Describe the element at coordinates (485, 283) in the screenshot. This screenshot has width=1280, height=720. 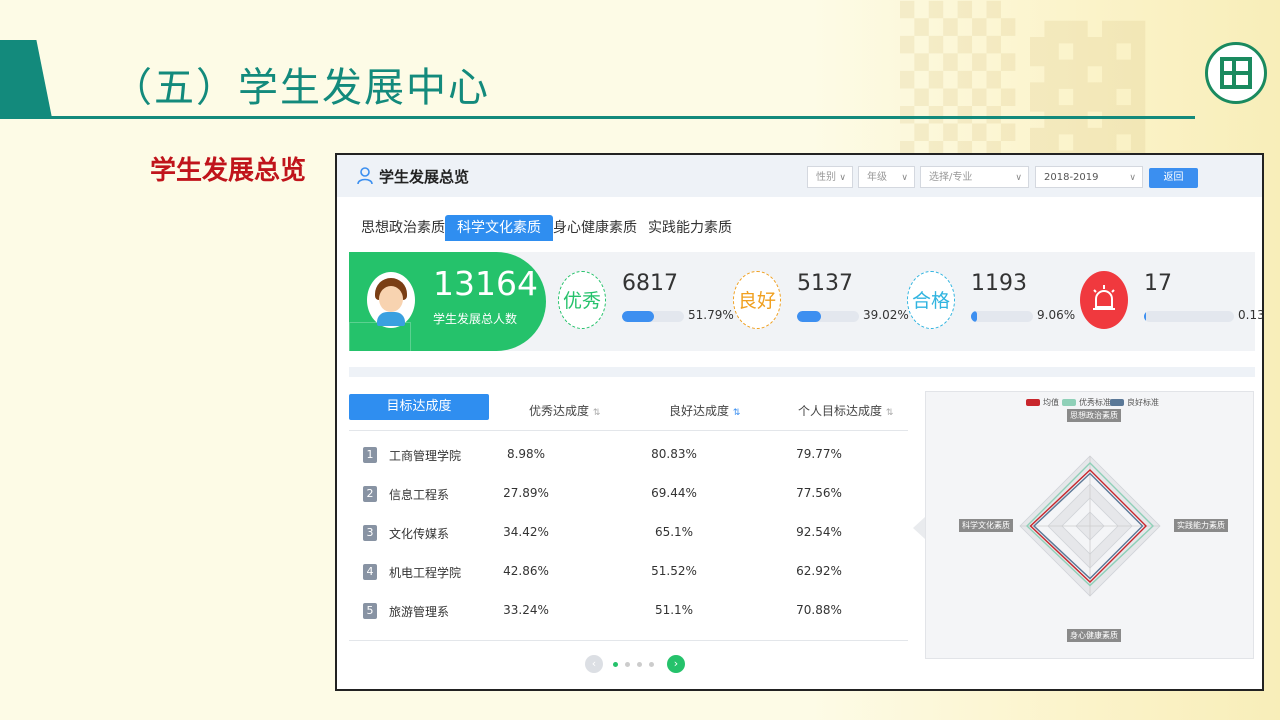
I see `total-students-value: 13164` at that location.